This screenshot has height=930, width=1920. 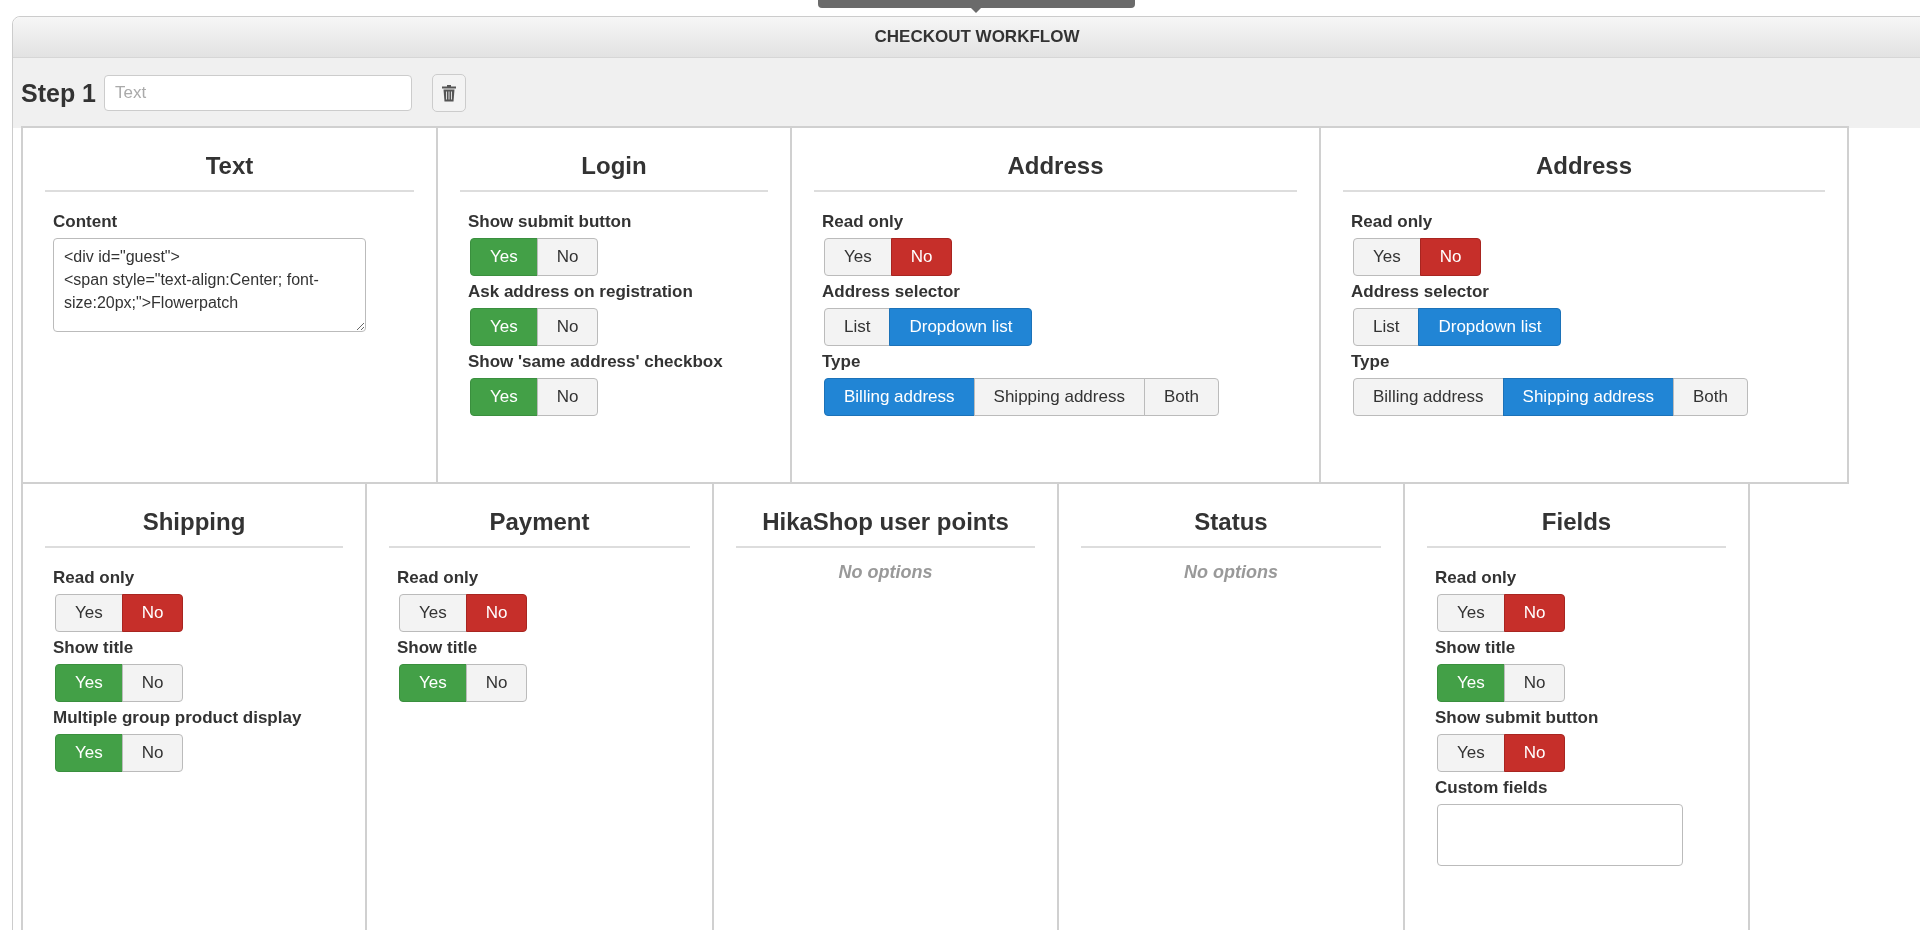 What do you see at coordinates (194, 516) in the screenshot?
I see `block-title: Shipping` at bounding box center [194, 516].